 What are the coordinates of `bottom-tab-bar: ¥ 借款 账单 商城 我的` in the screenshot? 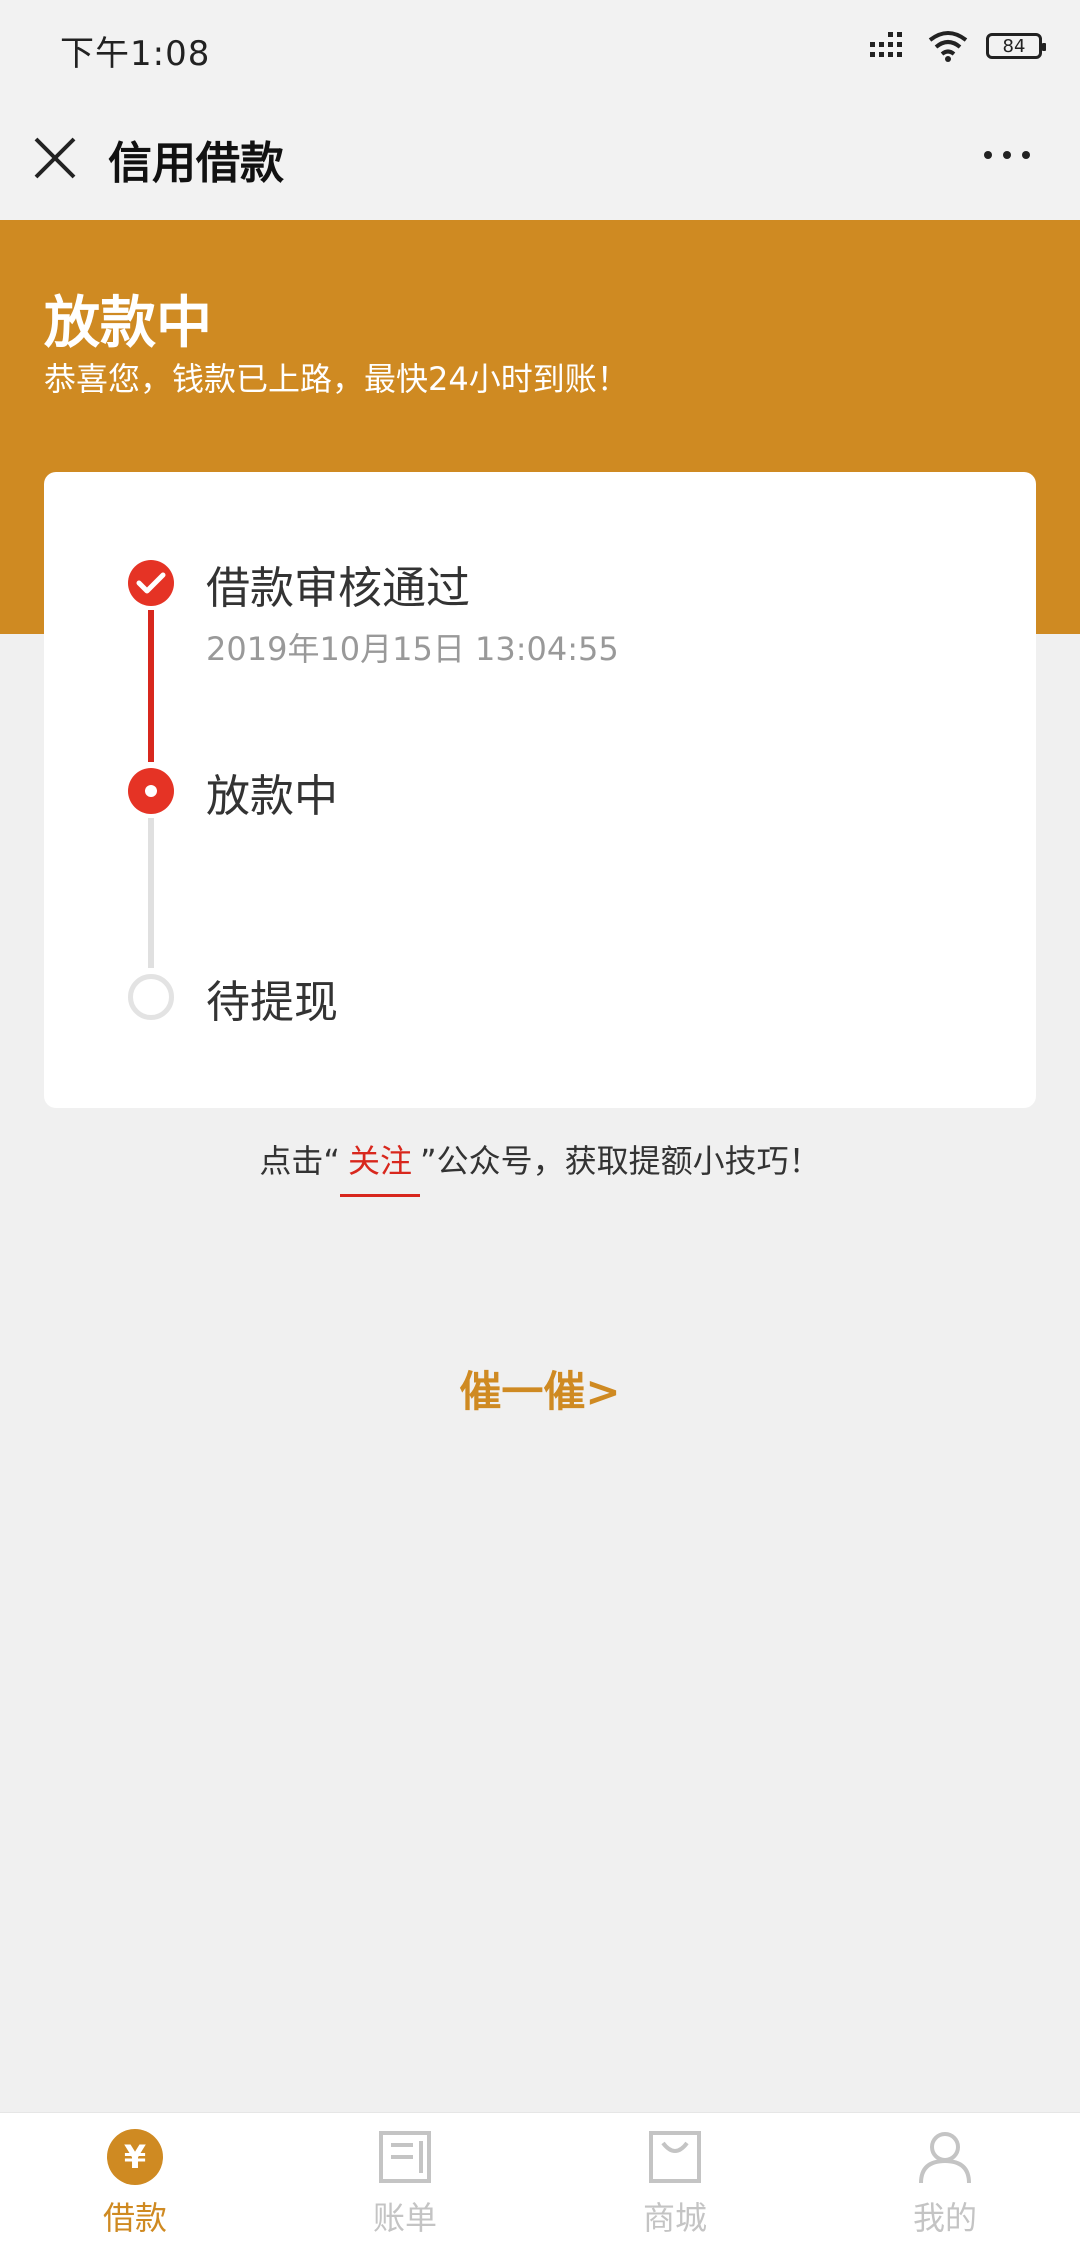 It's located at (540, 2180).